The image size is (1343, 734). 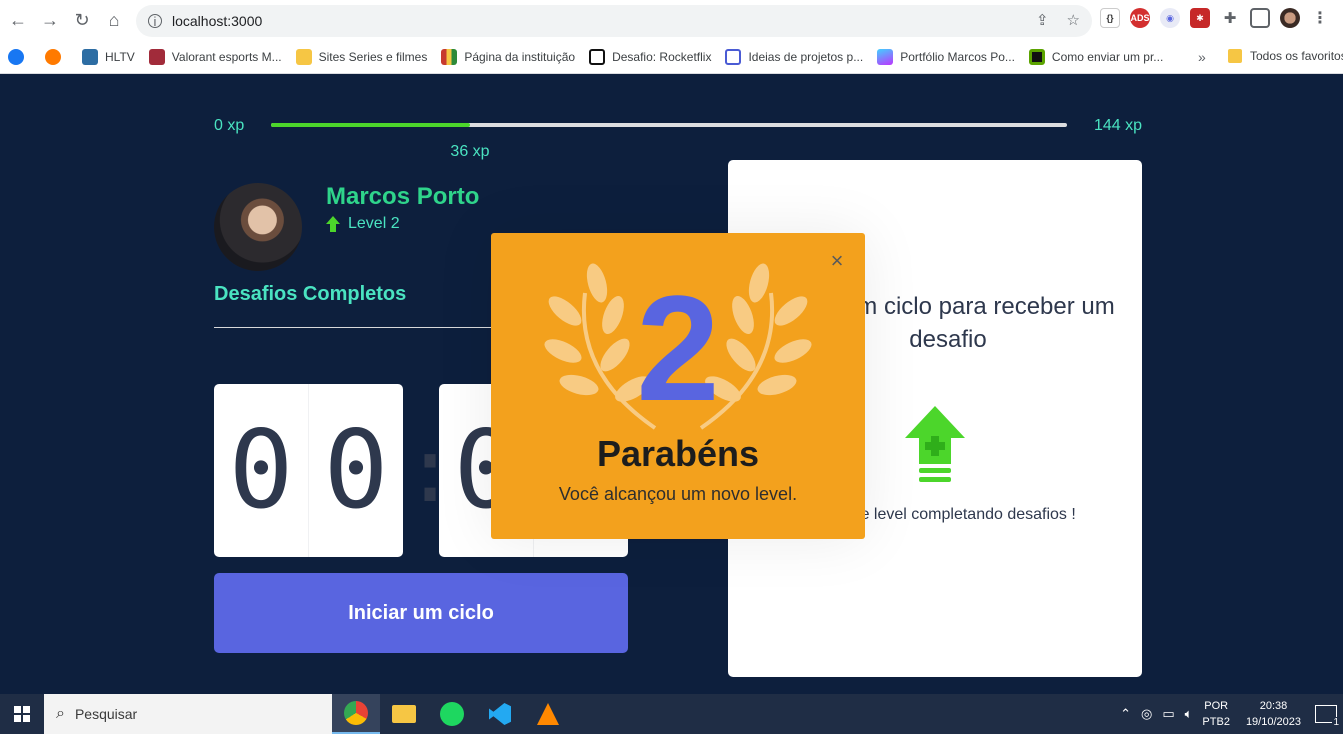 What do you see at coordinates (114, 21) in the screenshot?
I see `home-icon: ⌂` at bounding box center [114, 21].